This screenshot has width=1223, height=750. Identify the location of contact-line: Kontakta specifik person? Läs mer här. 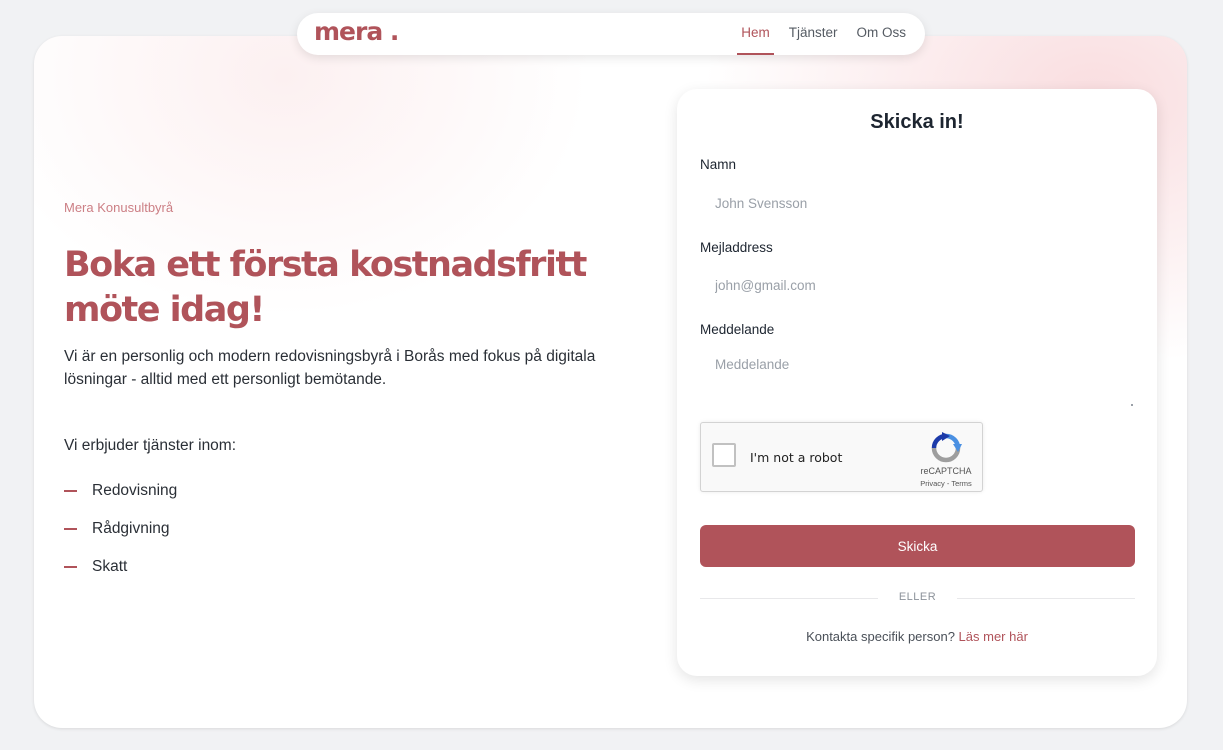
(917, 636).